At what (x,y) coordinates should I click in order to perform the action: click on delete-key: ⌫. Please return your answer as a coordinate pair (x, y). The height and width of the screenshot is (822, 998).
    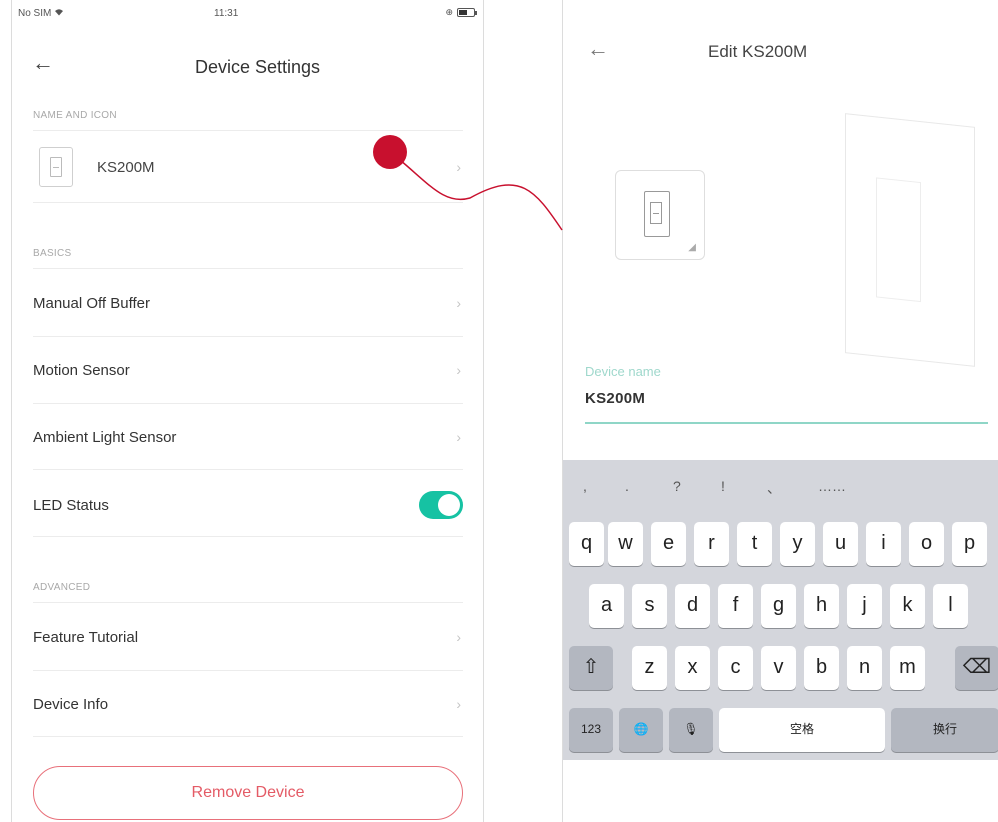
    Looking at the image, I should click on (976, 668).